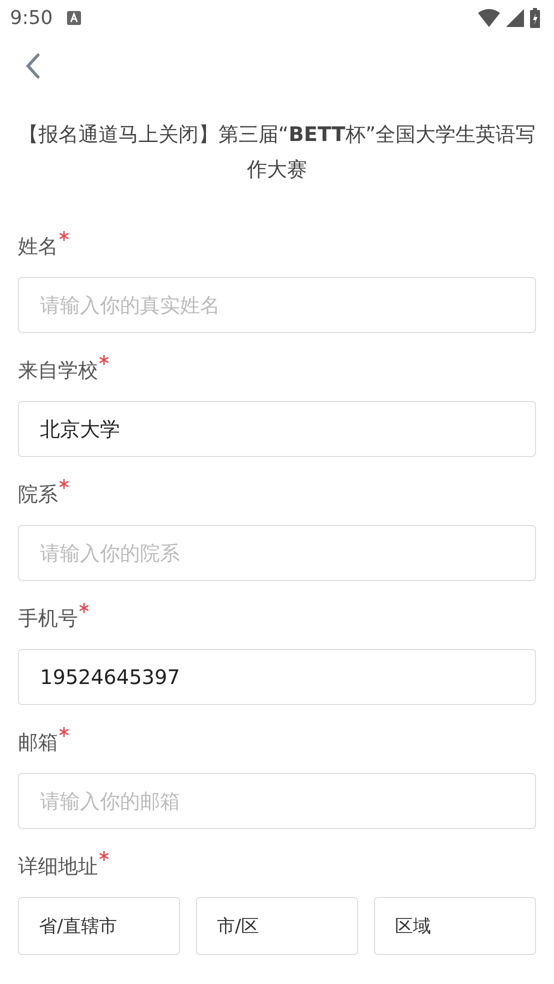 This screenshot has width=554, height=984. Describe the element at coordinates (489, 18) in the screenshot. I see `wifi-icon` at that location.